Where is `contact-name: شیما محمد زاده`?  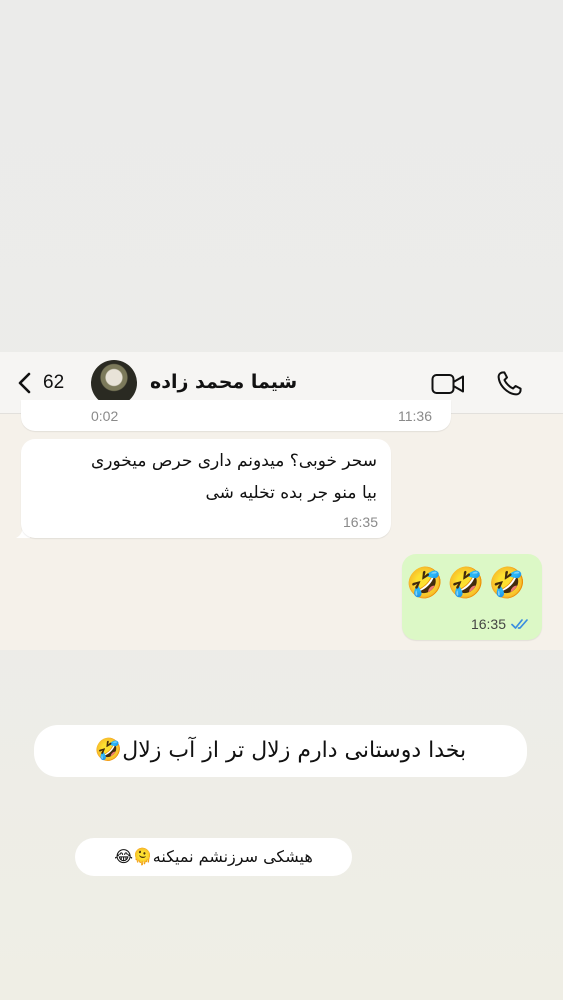 contact-name: شیما محمد زاده is located at coordinates (223, 382).